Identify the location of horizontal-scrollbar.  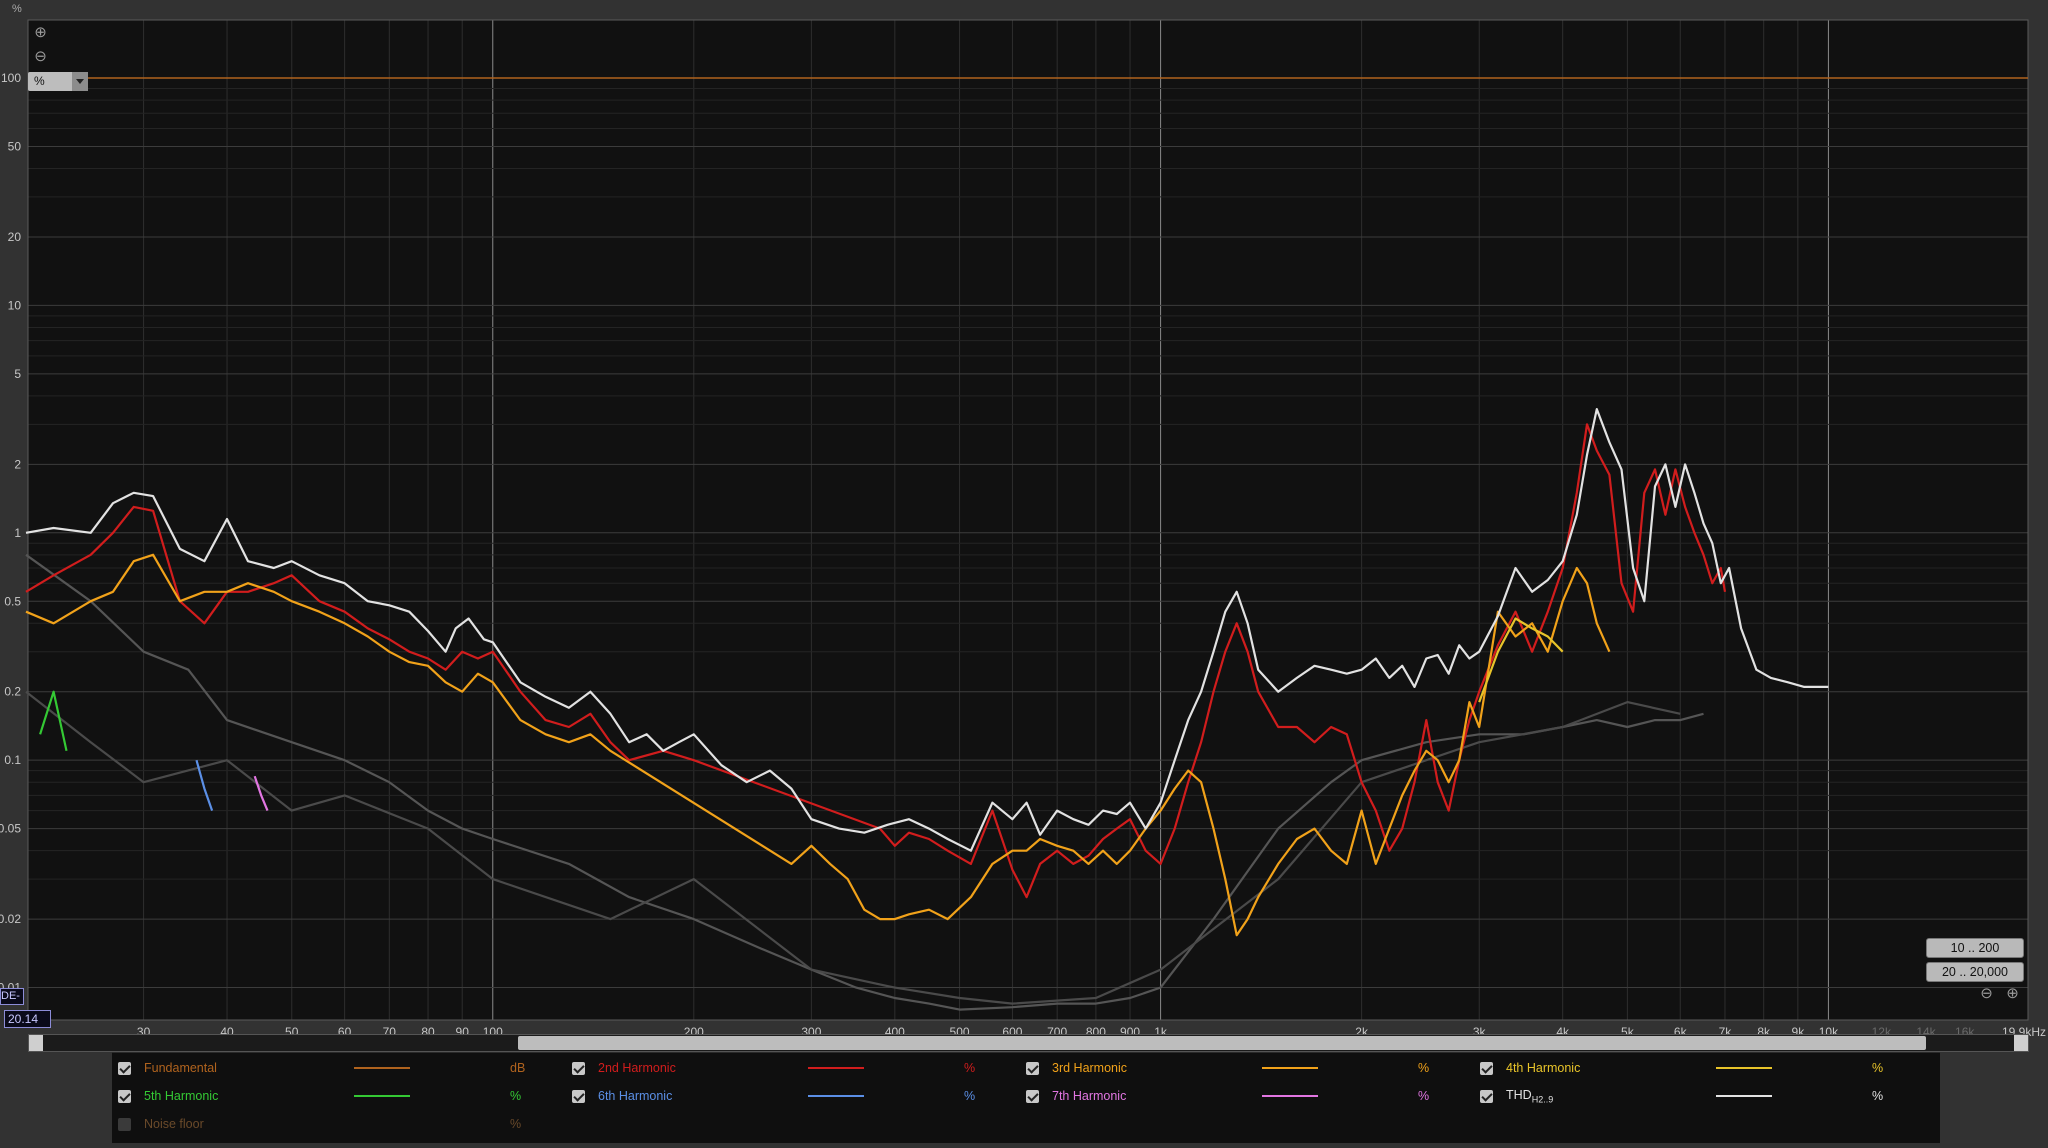
(1028, 1043).